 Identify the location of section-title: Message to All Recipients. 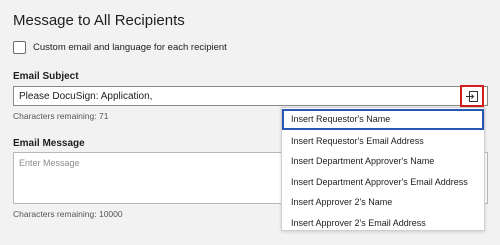
(99, 20).